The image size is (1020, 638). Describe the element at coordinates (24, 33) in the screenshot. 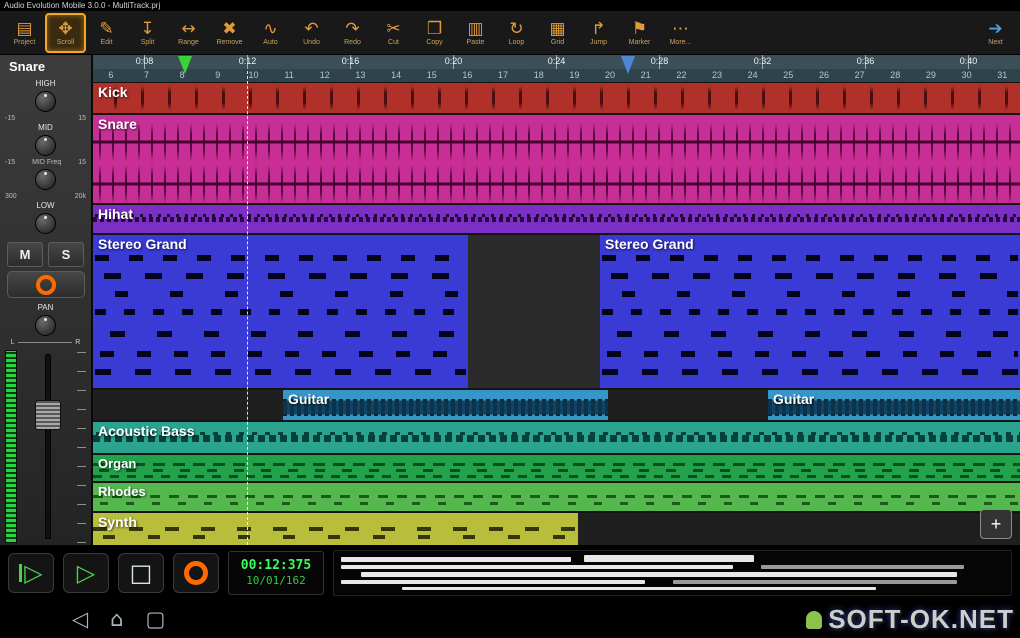

I see `toolbar-button-project: ▤ Project` at that location.